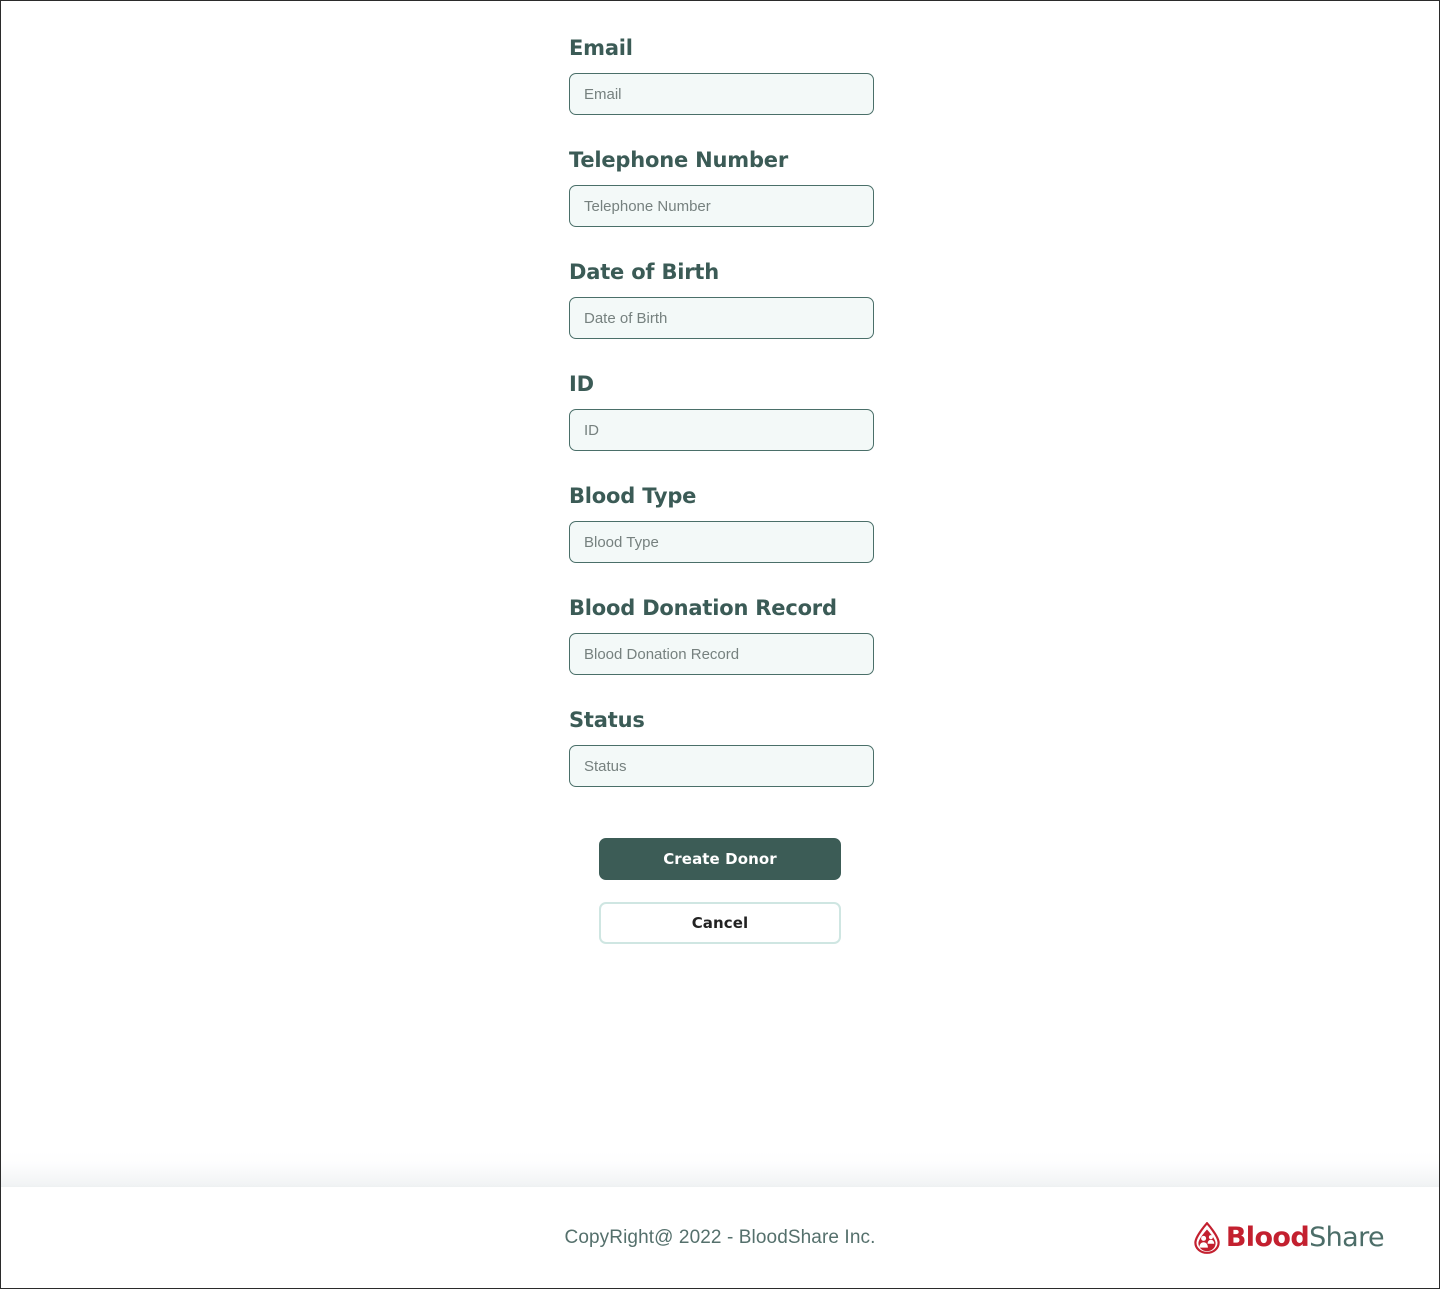 This screenshot has height=1289, width=1440. Describe the element at coordinates (581, 384) in the screenshot. I see `label-id: ID` at that location.